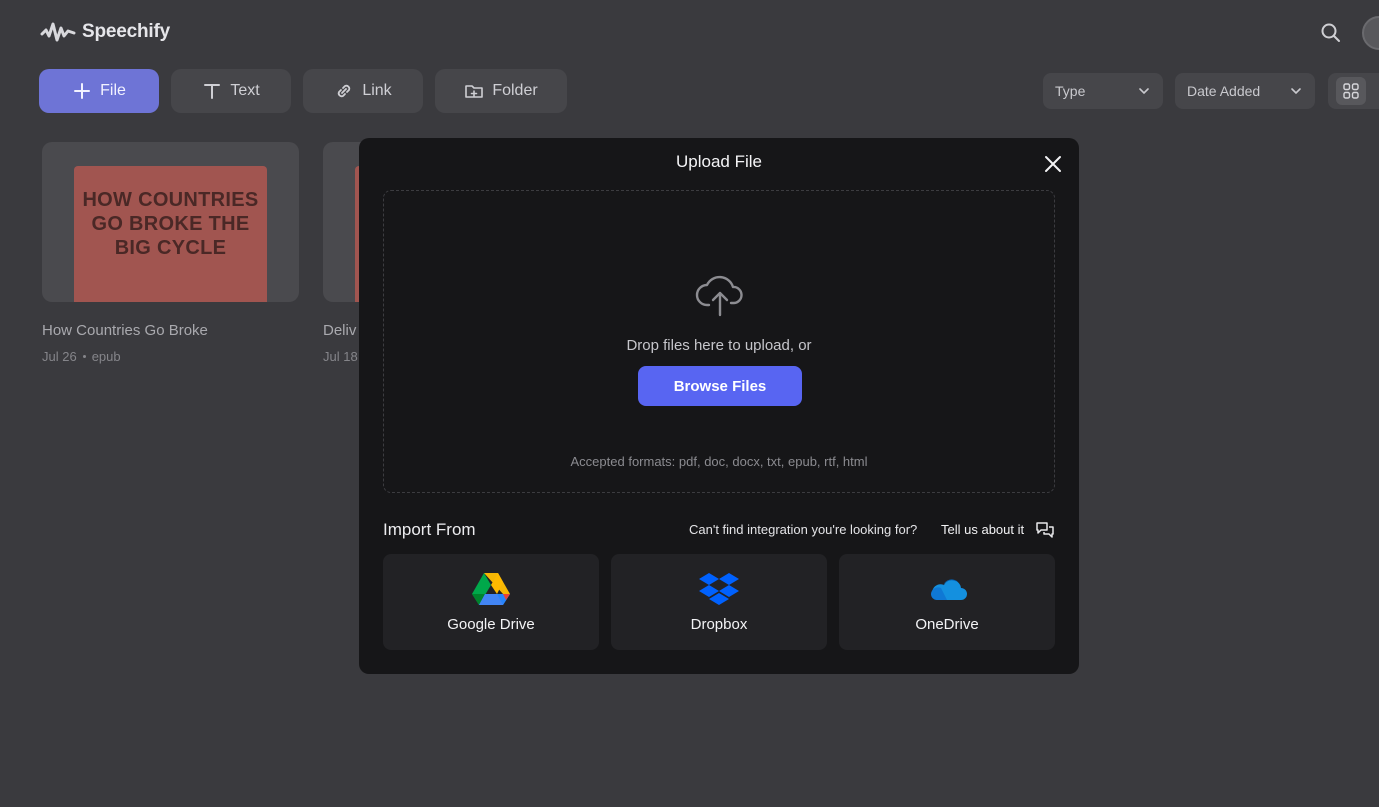 The image size is (1379, 807). Describe the element at coordinates (1331, 33) in the screenshot. I see `search-icon` at that location.